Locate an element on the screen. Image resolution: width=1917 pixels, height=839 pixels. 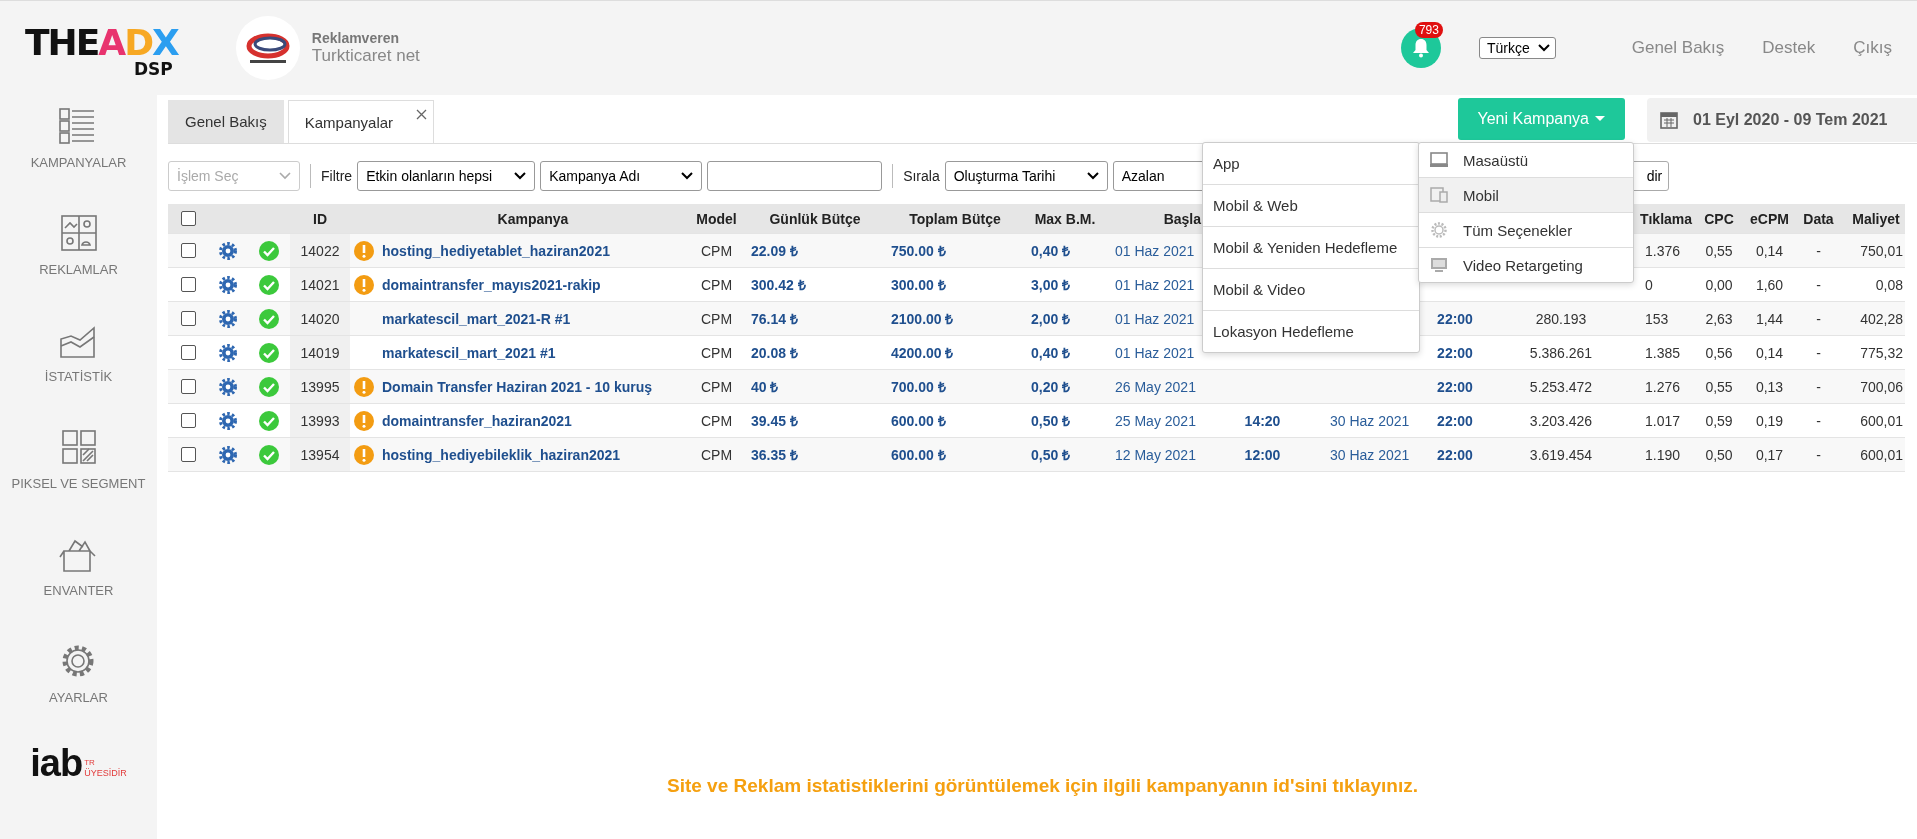
table-cell: 22.09 ₺ is located at coordinates (774, 251).